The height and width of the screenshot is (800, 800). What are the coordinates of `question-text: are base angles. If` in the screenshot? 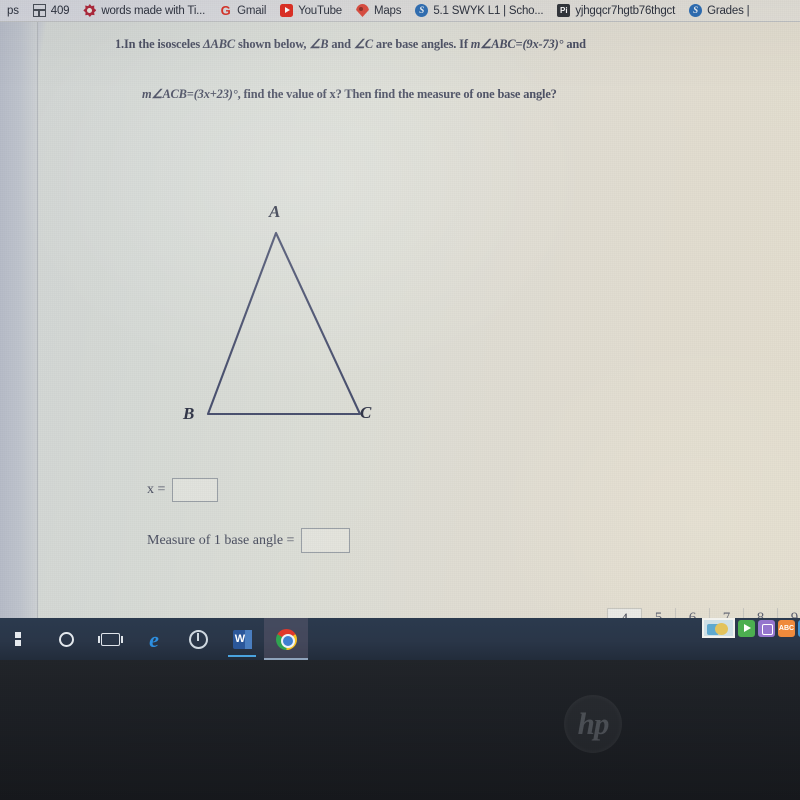 It's located at (421, 44).